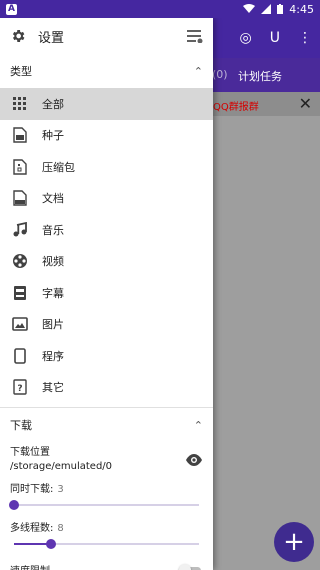 This screenshot has width=320, height=570. Describe the element at coordinates (275, 38) in the screenshot. I see `magnet-icon: U` at that location.